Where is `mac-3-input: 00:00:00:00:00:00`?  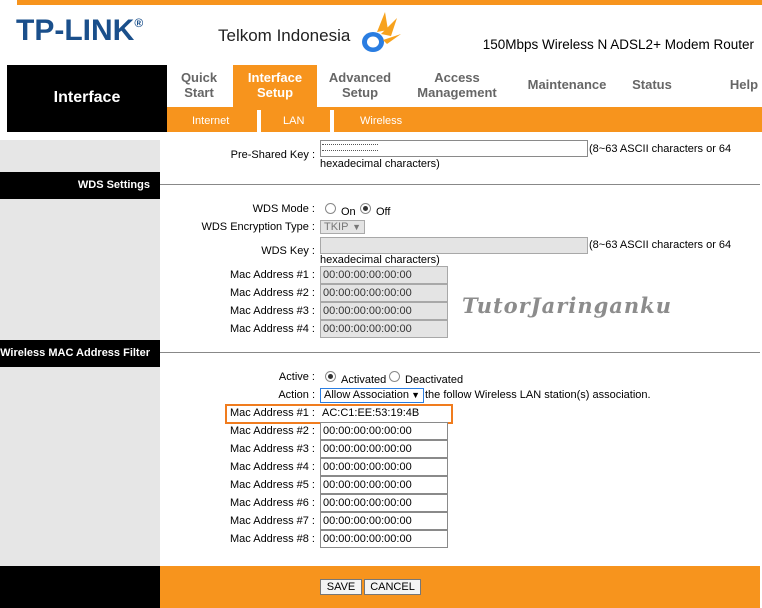 mac-3-input: 00:00:00:00:00:00 is located at coordinates (384, 449).